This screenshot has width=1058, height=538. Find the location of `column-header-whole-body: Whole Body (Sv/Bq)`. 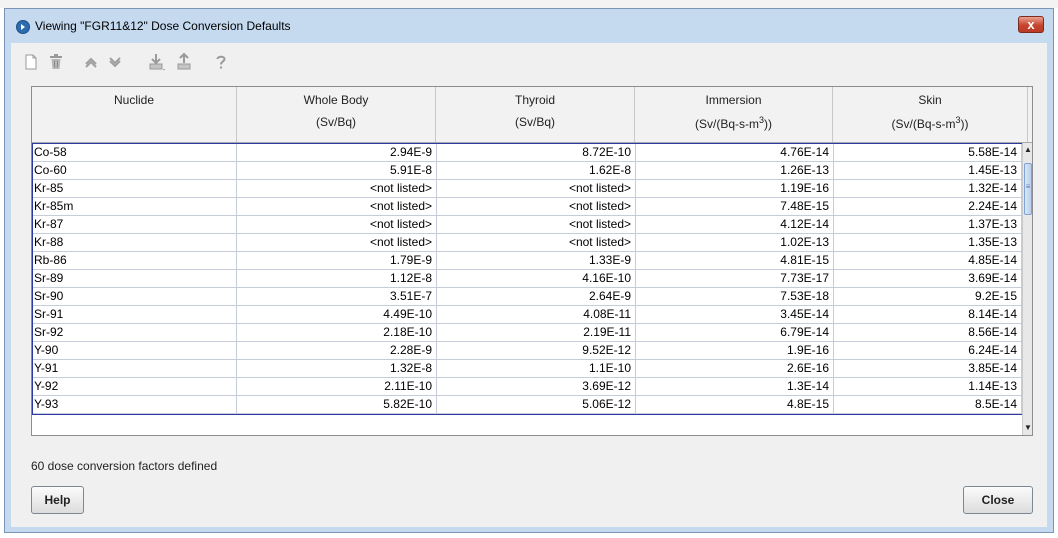

column-header-whole-body: Whole Body (Sv/Bq) is located at coordinates (336, 114).